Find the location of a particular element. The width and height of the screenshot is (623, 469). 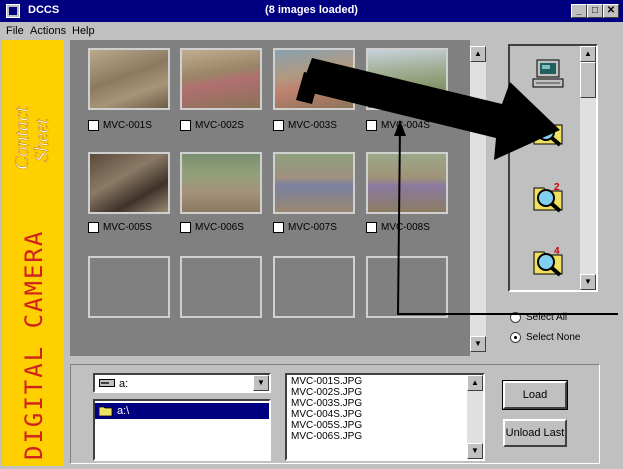

connector-line-icon is located at coordinates (507, 221).